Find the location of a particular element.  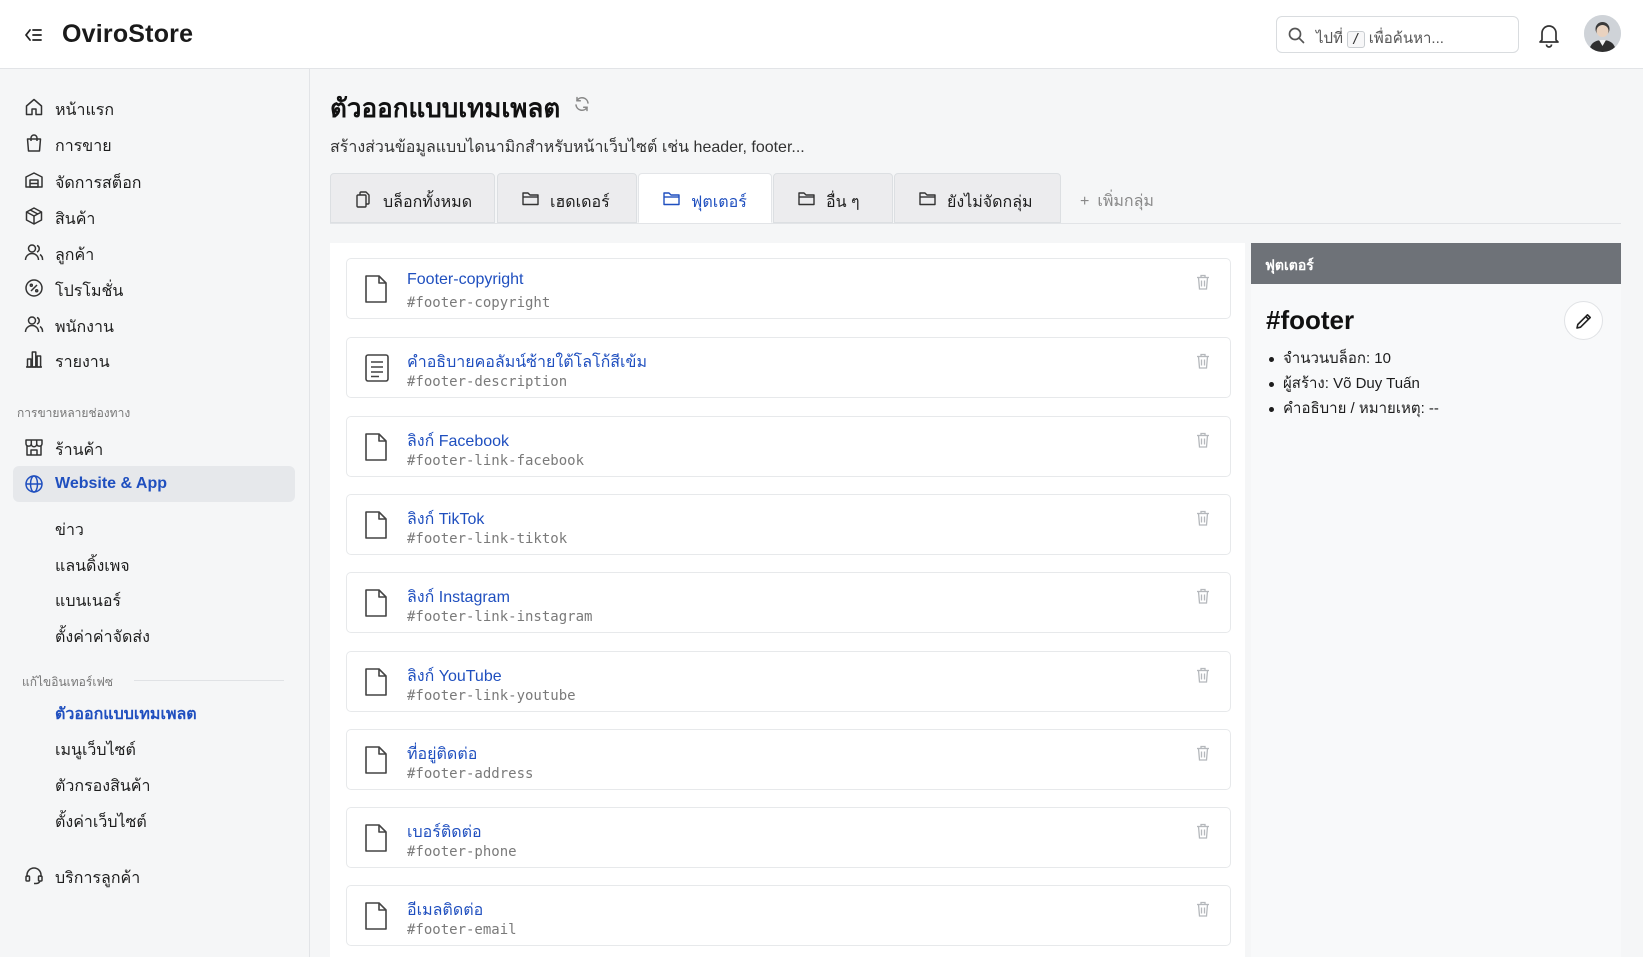

block-code: #footer-description is located at coordinates (487, 382).